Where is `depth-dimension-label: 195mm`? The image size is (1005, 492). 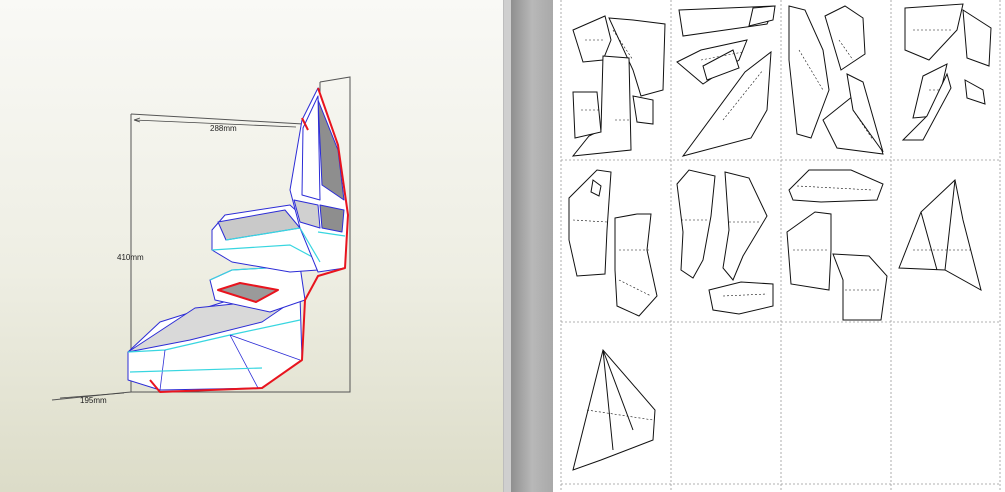
depth-dimension-label: 195mm is located at coordinates (93, 400).